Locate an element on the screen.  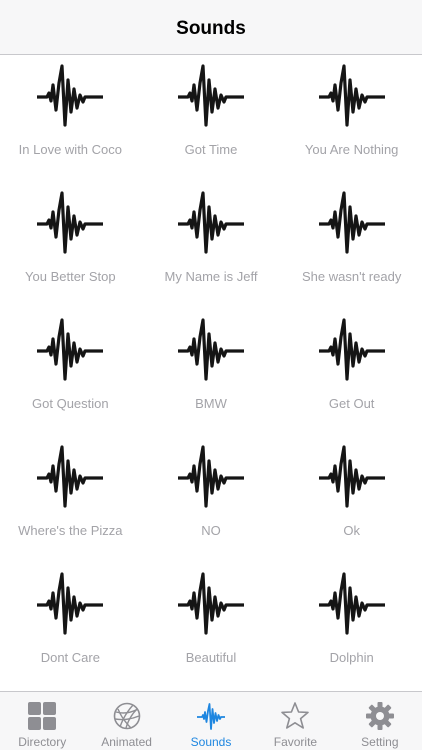
tab-favorite: Favorite is located at coordinates (295, 721).